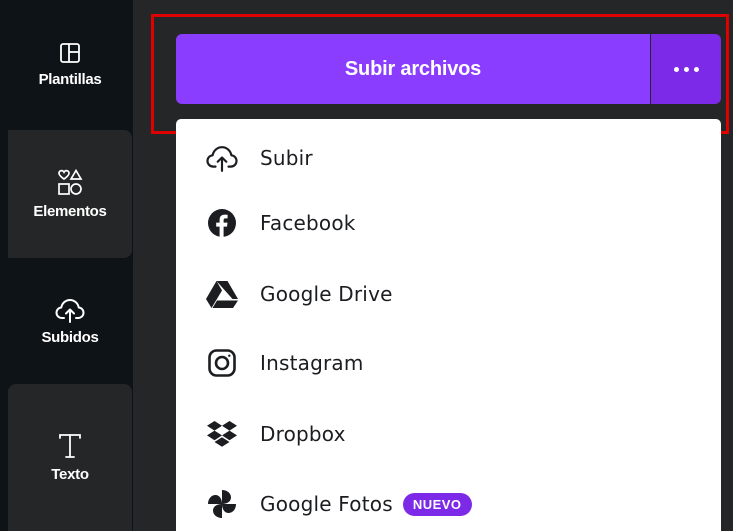  I want to click on google-drive-icon, so click(222, 294).